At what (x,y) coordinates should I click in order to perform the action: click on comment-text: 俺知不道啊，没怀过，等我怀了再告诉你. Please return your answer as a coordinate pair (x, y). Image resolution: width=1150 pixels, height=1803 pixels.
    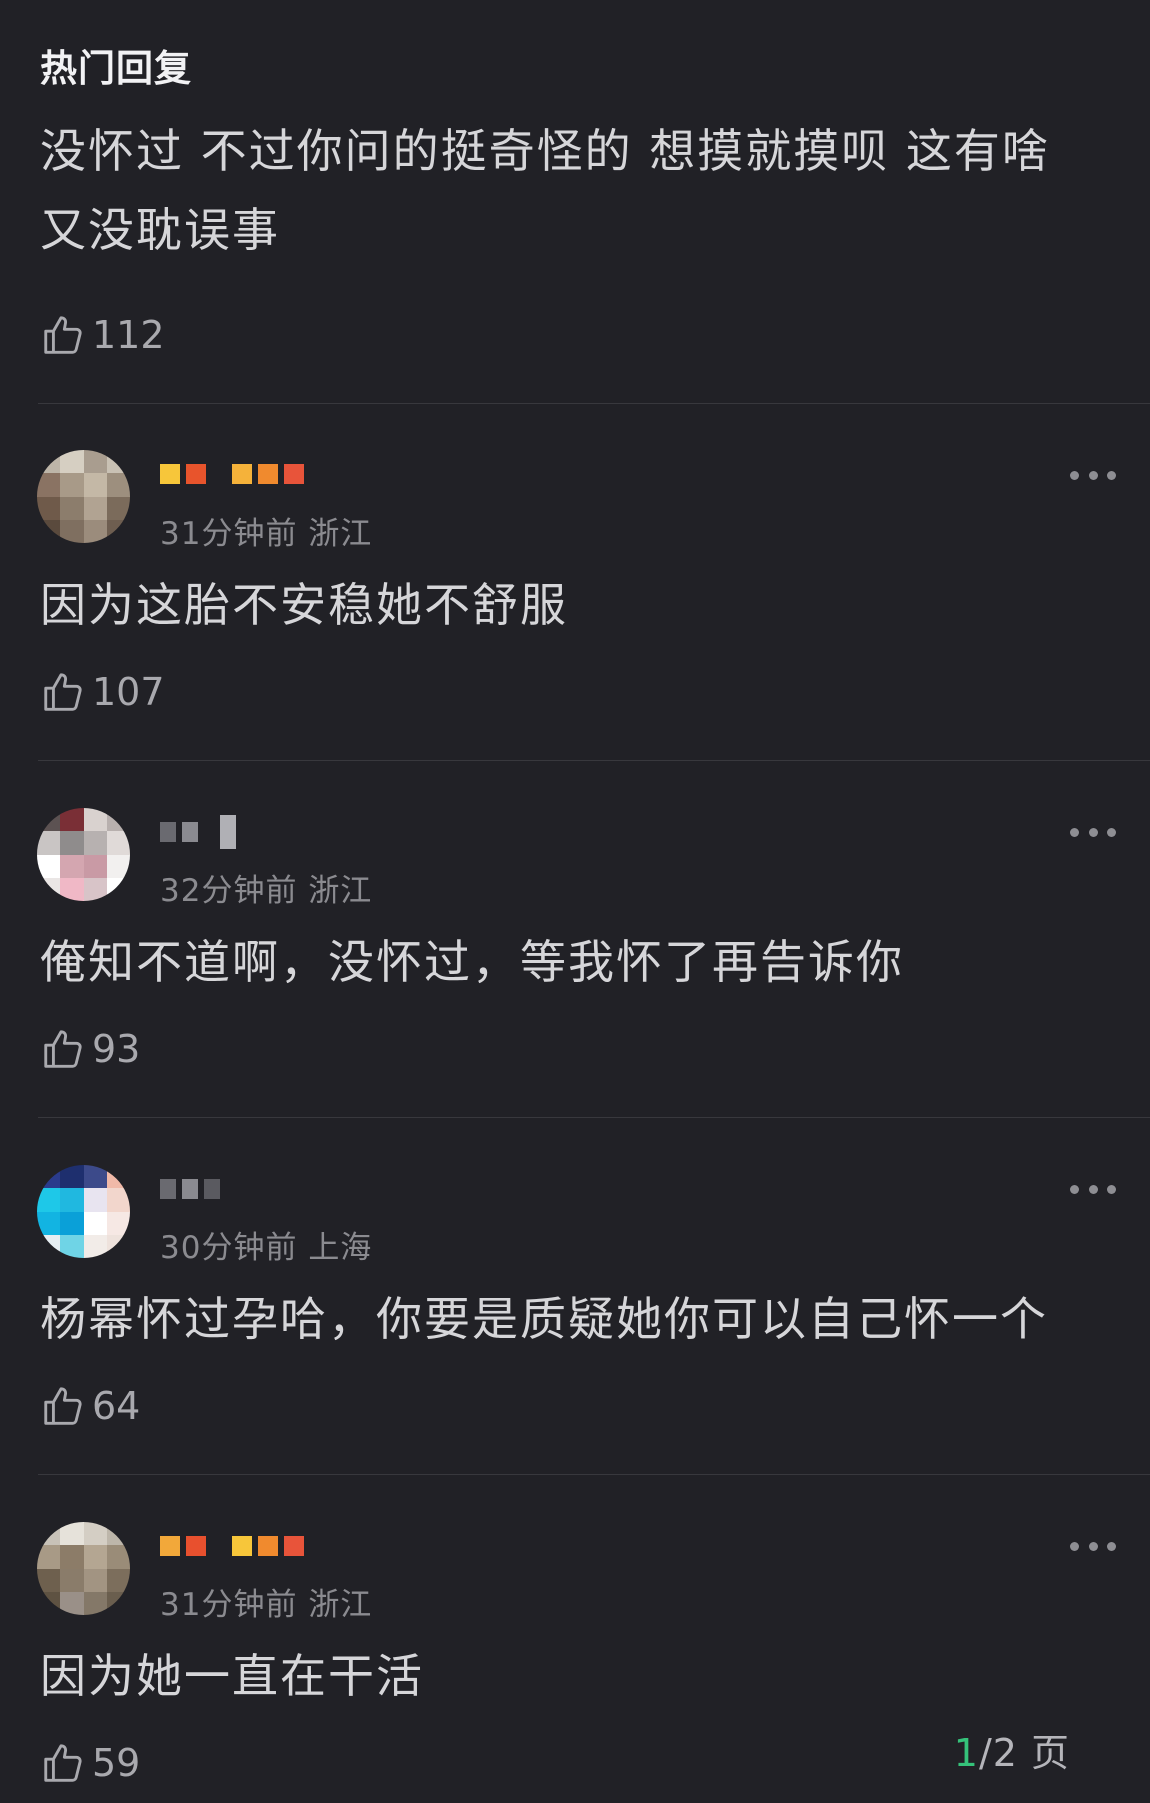
    Looking at the image, I should click on (472, 962).